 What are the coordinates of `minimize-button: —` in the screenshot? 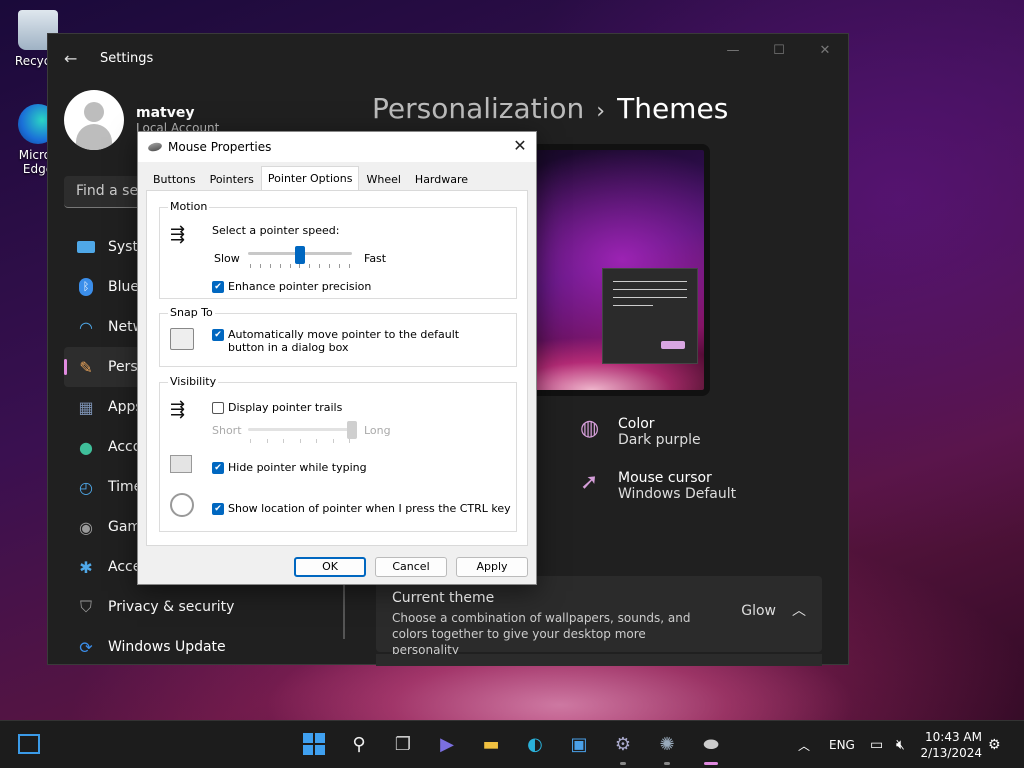 It's located at (733, 50).